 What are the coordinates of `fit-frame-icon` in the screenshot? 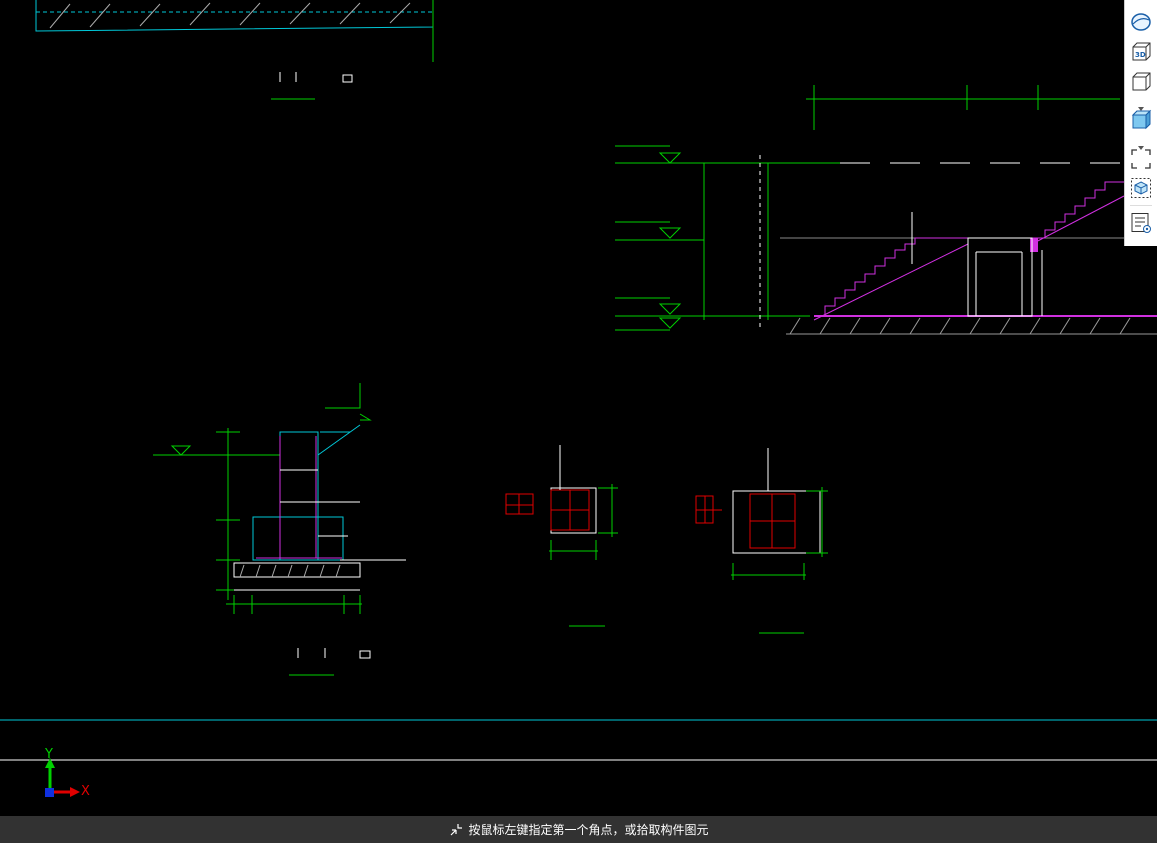 It's located at (1141, 159).